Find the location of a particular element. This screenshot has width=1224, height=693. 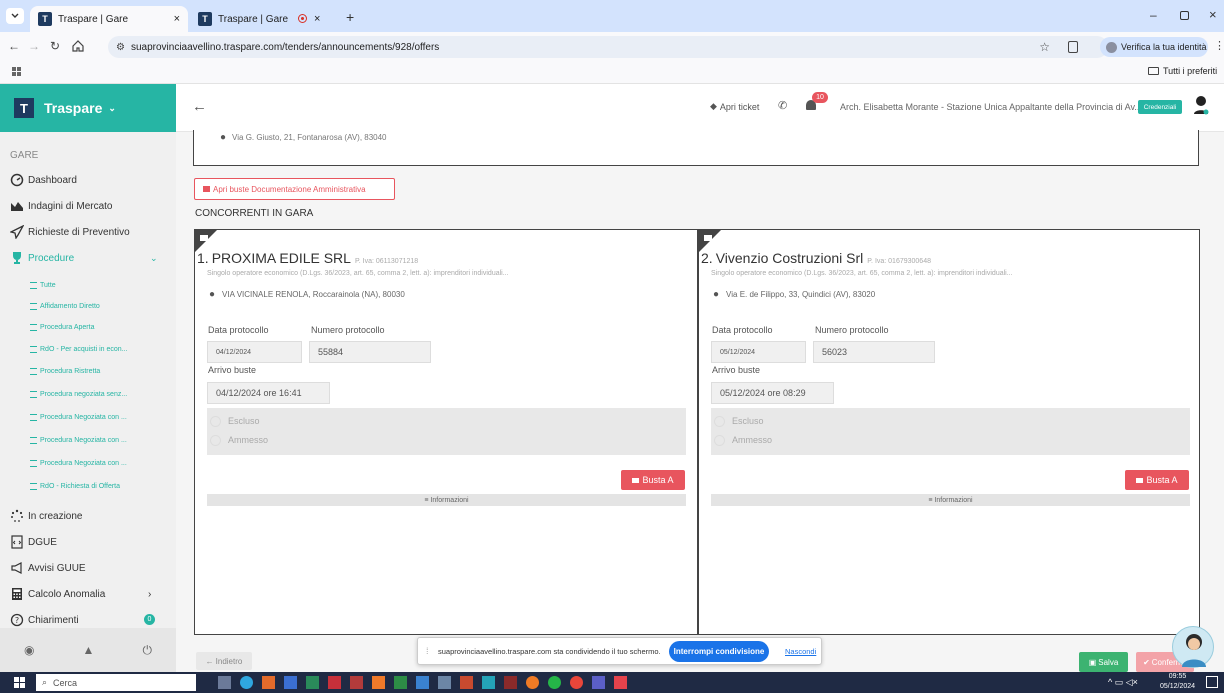

sidebar-item-quotes: Richieste di Preventivo is located at coordinates (88, 232).